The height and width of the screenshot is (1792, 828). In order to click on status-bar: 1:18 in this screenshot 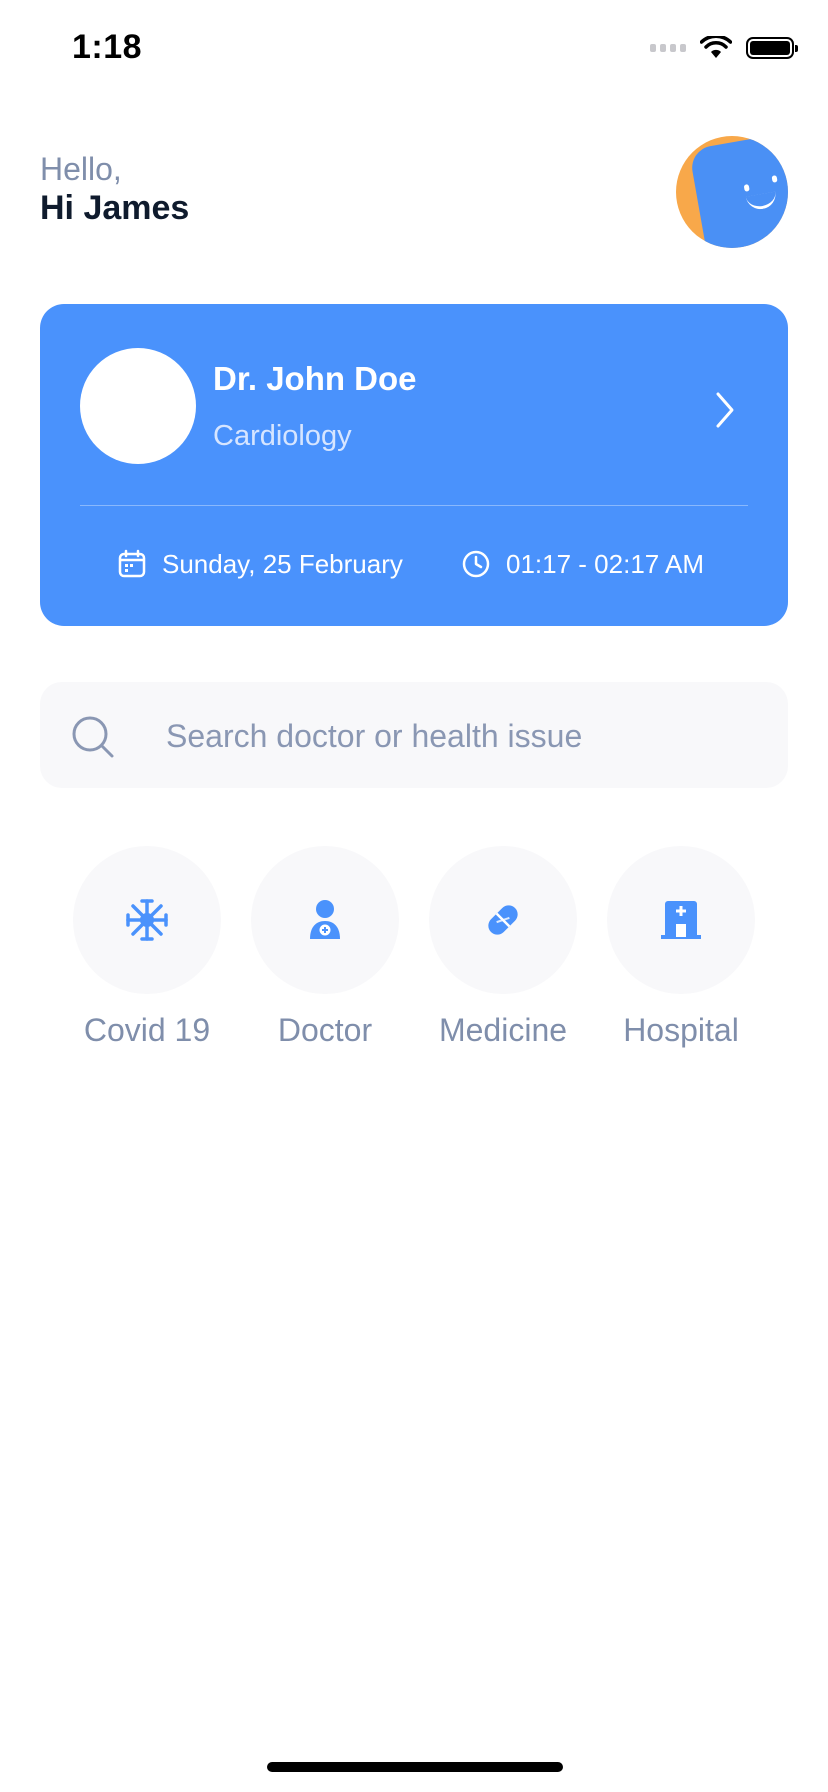, I will do `click(414, 50)`.